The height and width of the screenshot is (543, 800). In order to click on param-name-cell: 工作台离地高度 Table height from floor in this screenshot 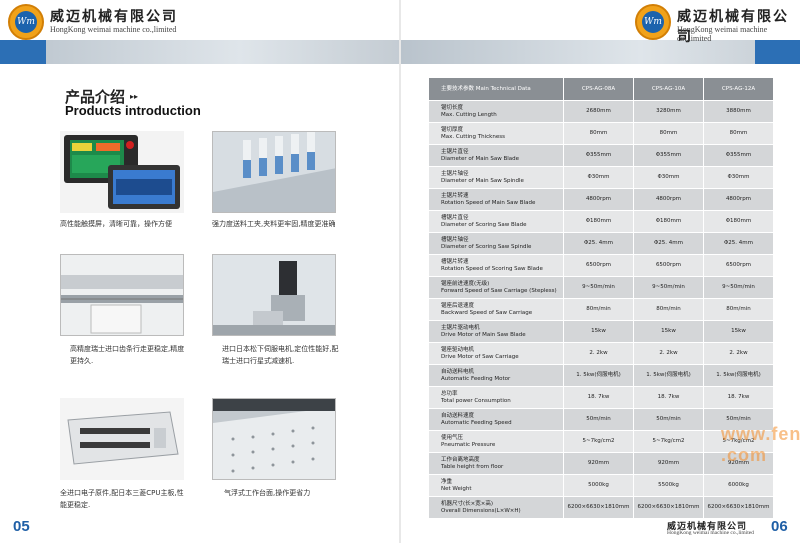, I will do `click(496, 463)`.